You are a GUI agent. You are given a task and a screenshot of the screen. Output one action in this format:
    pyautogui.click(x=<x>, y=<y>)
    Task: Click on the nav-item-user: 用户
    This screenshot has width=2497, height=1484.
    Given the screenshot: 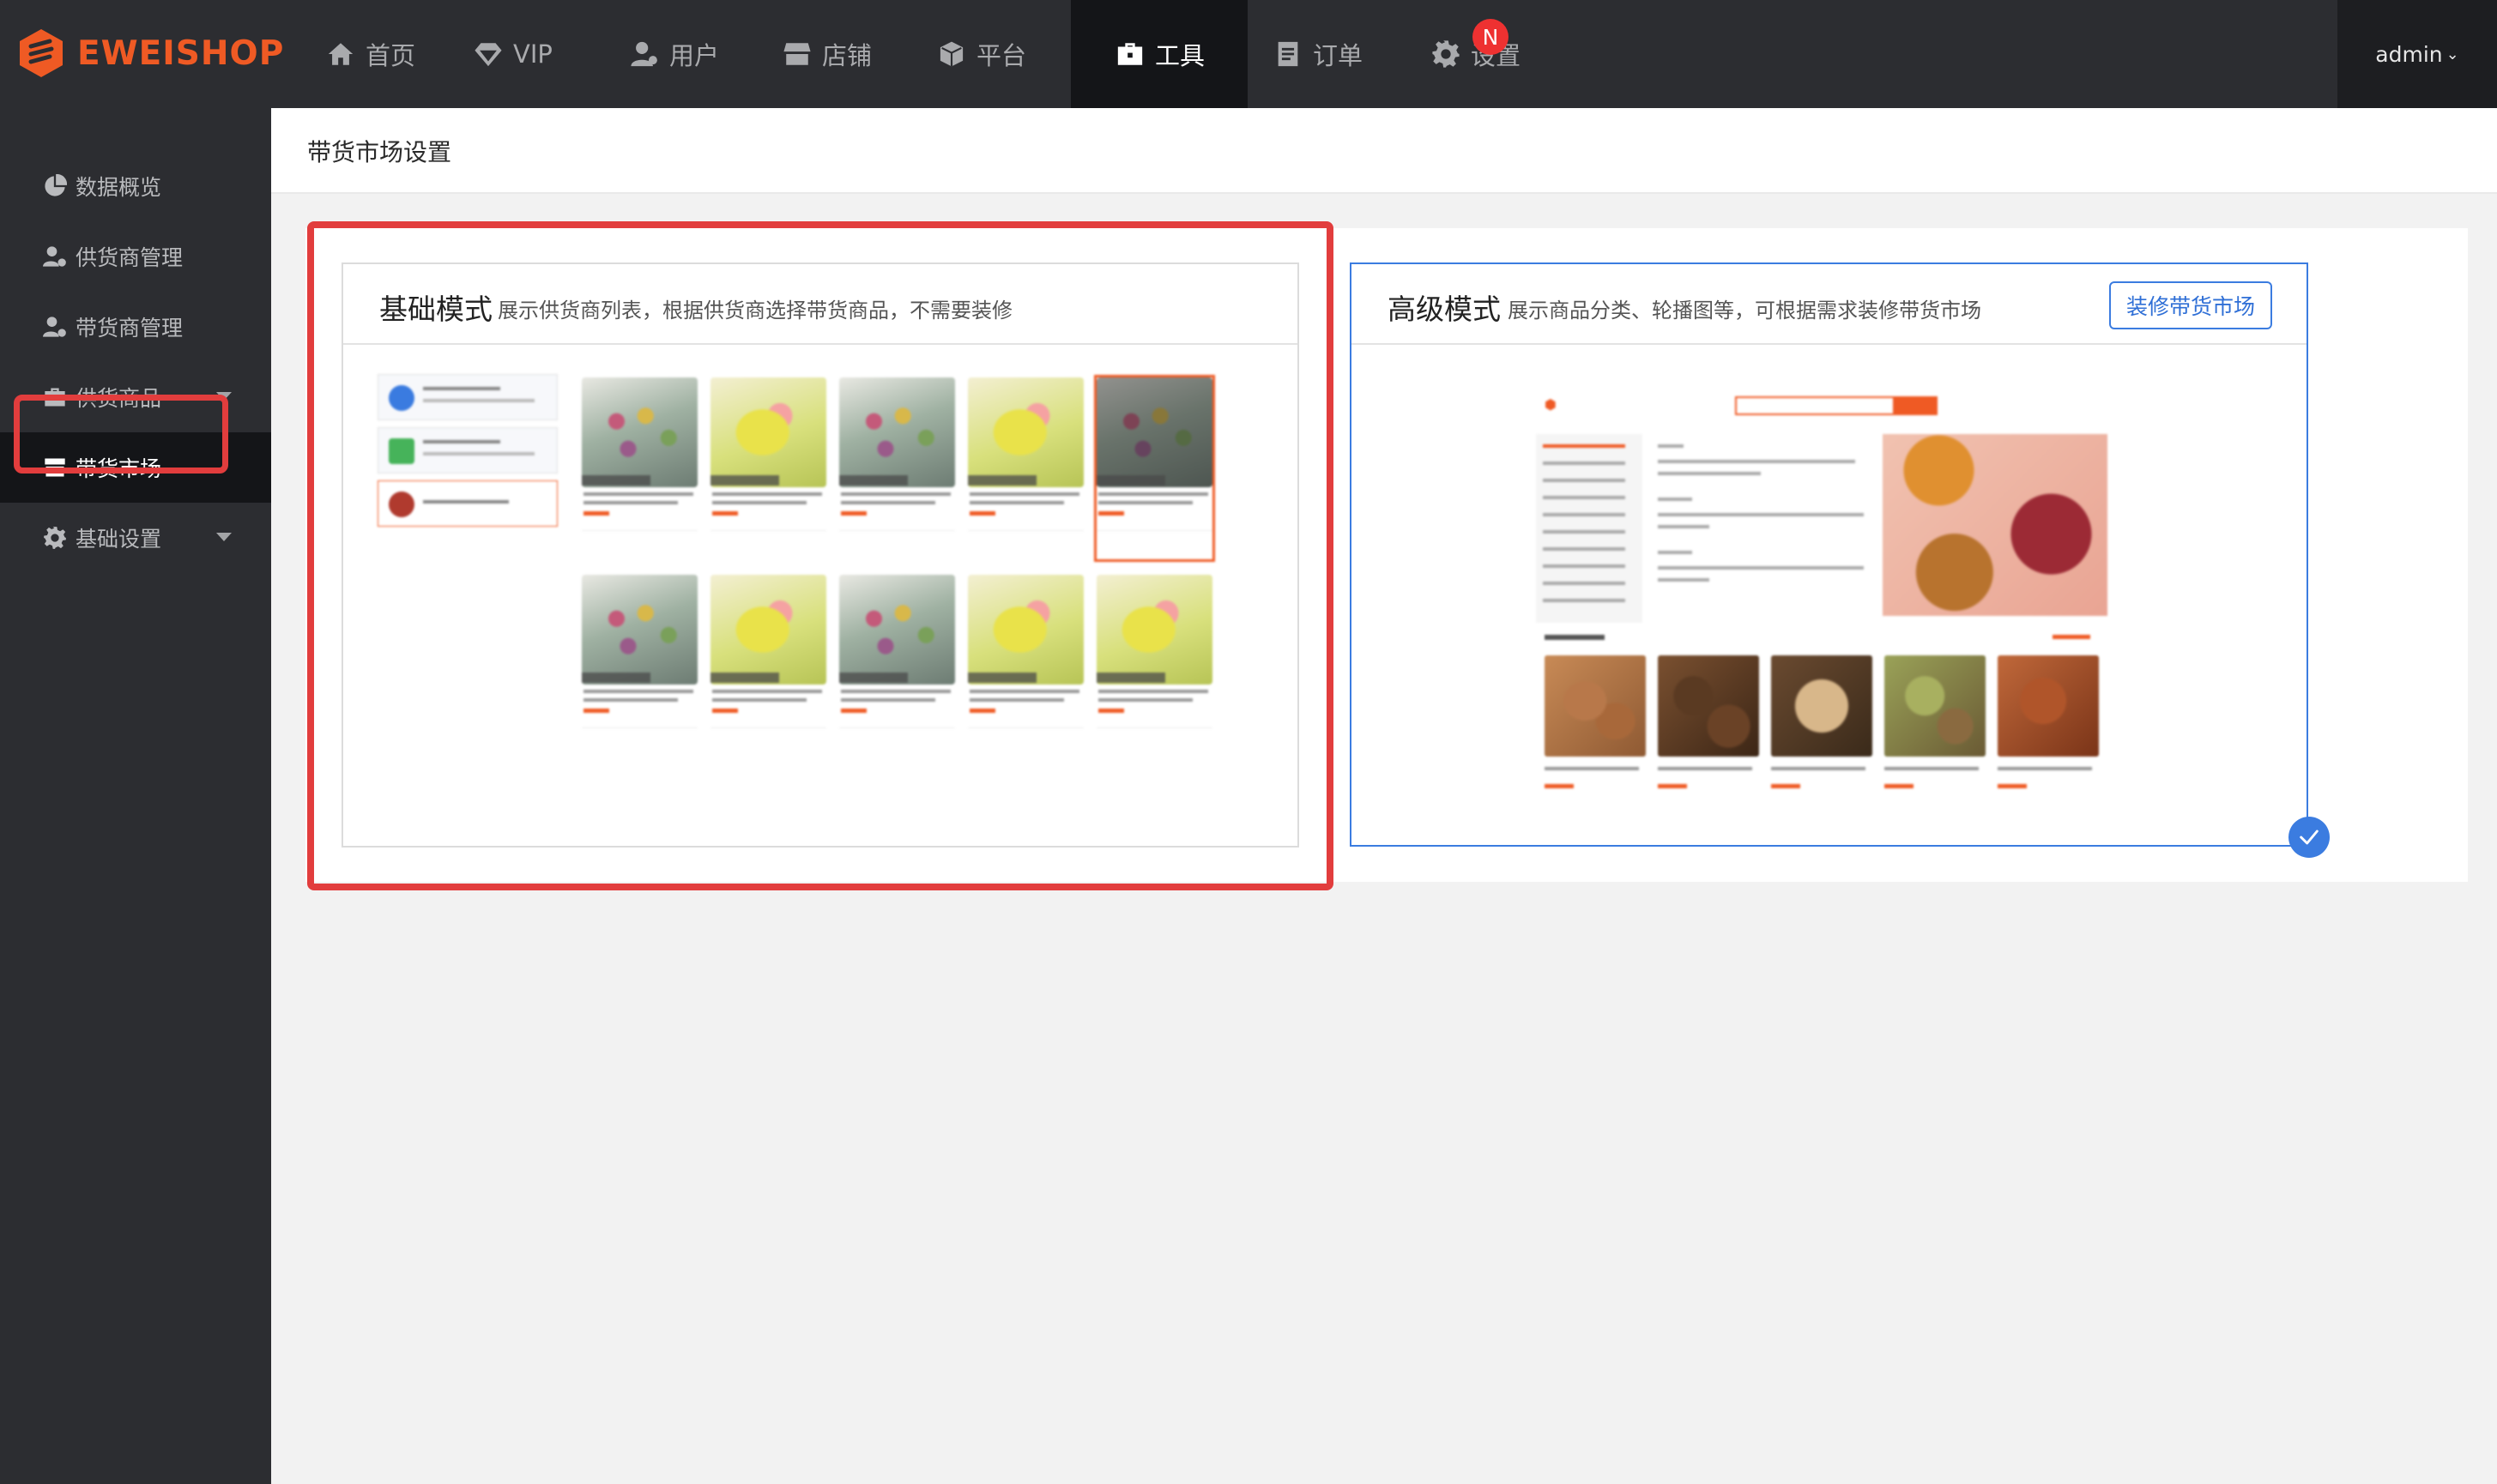 What is the action you would take?
    pyautogui.click(x=680, y=54)
    